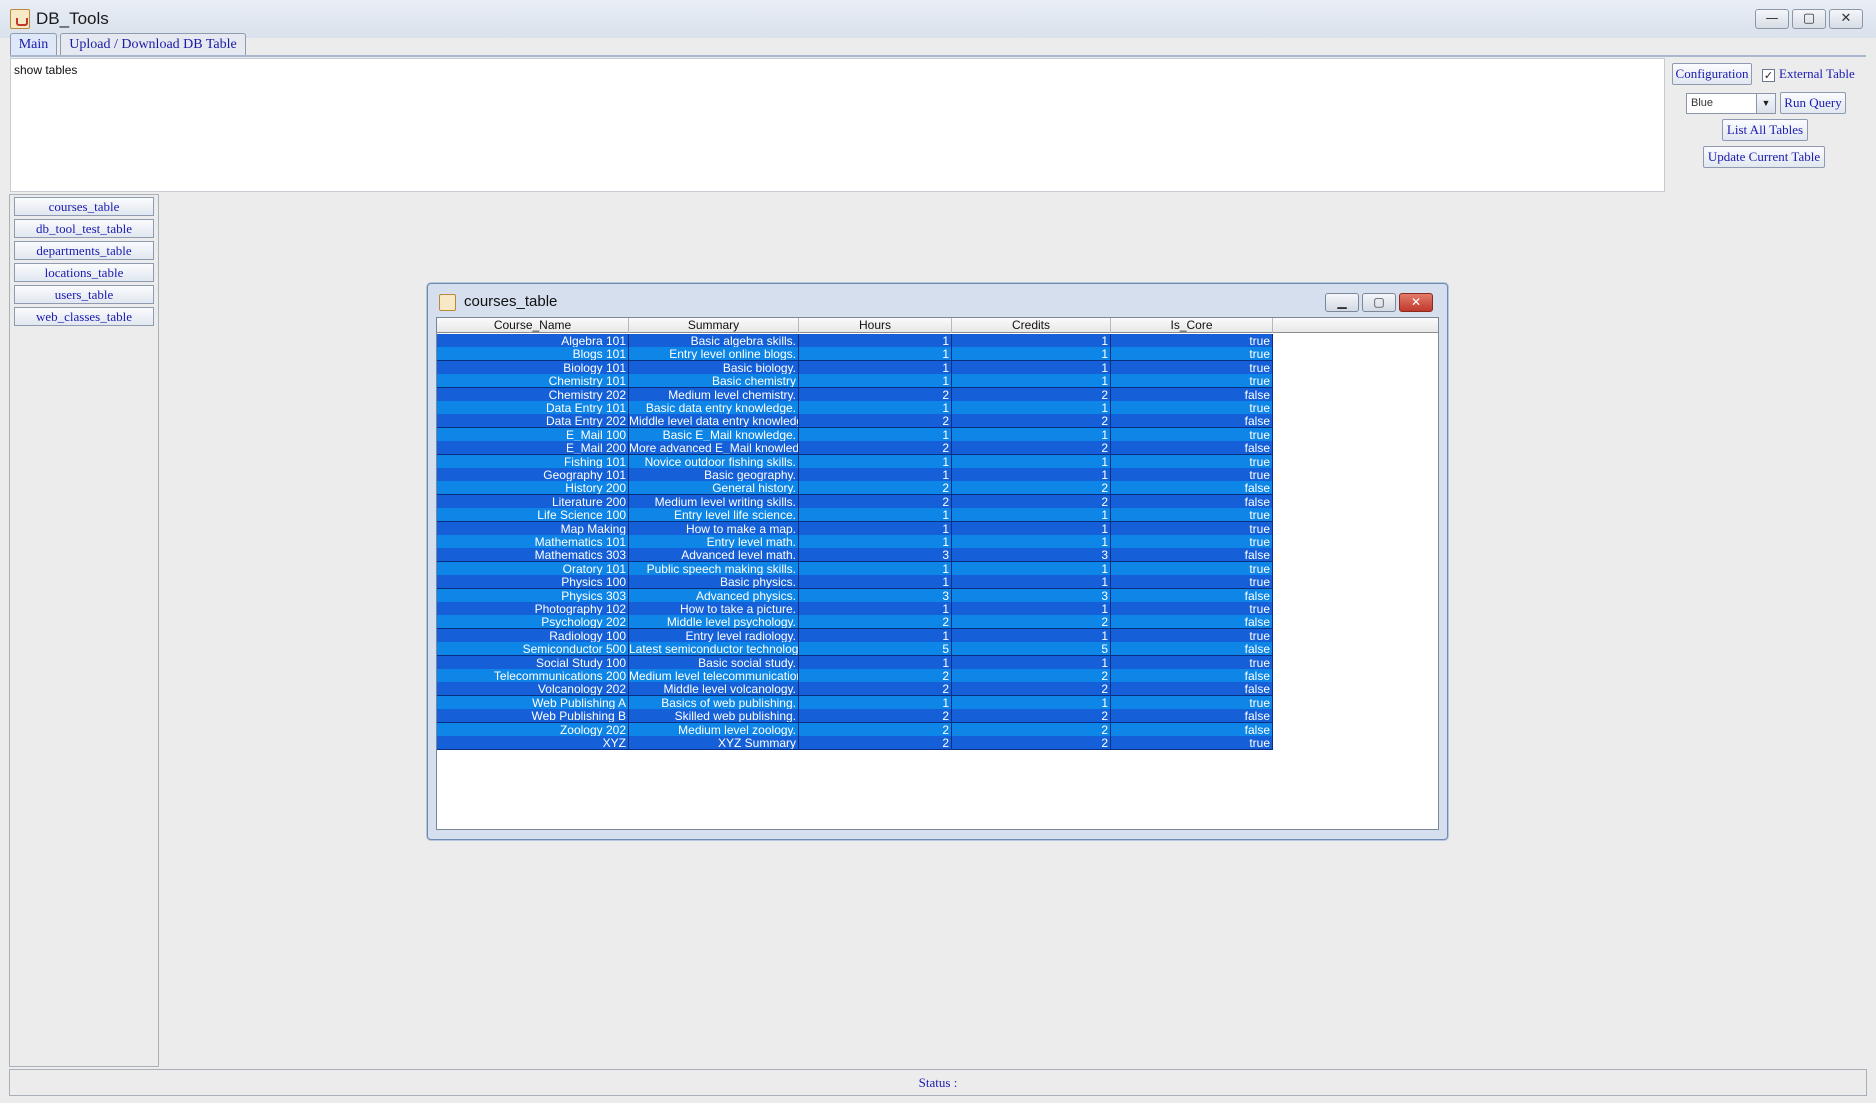 This screenshot has height=1103, width=1876. What do you see at coordinates (714, 381) in the screenshot?
I see `table-cell: Basic chemistry` at bounding box center [714, 381].